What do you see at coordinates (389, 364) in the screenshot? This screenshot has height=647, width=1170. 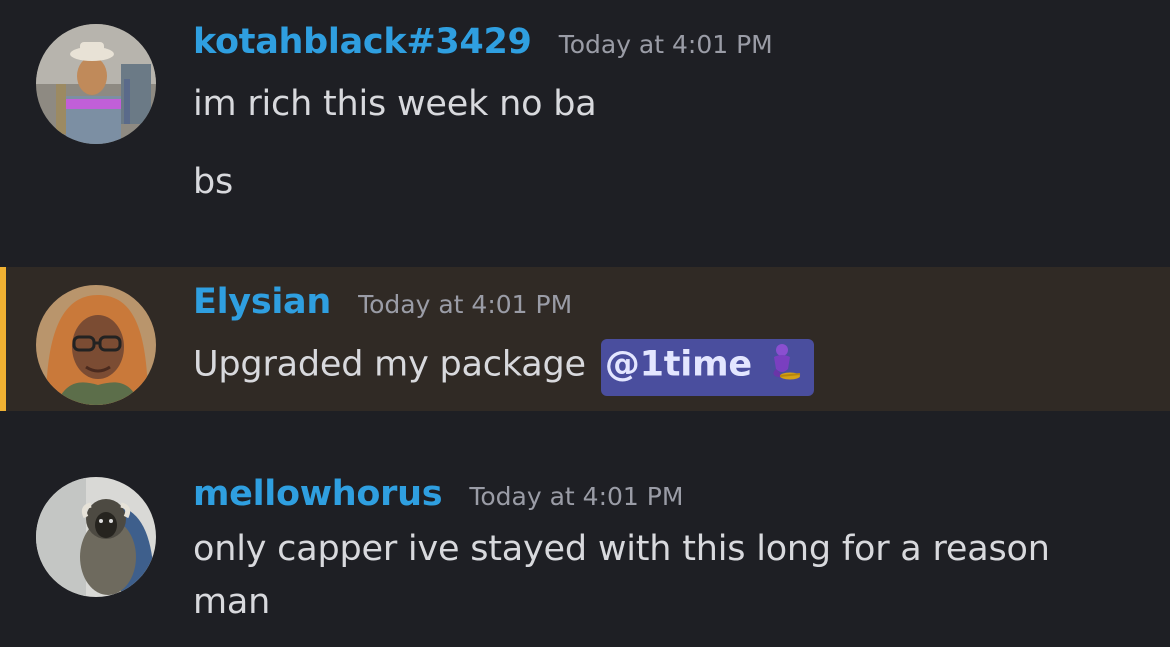 I see `message-body: Upgraded my package` at bounding box center [389, 364].